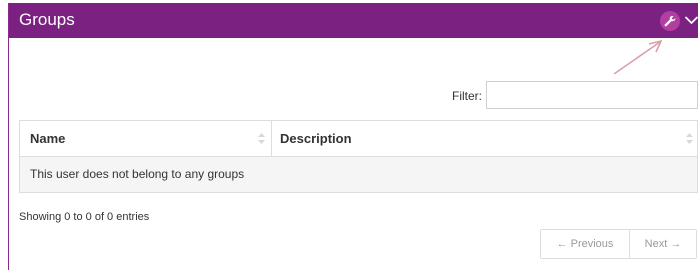 This screenshot has width=698, height=270. What do you see at coordinates (638, 57) in the screenshot?
I see `annotation-arrow` at bounding box center [638, 57].